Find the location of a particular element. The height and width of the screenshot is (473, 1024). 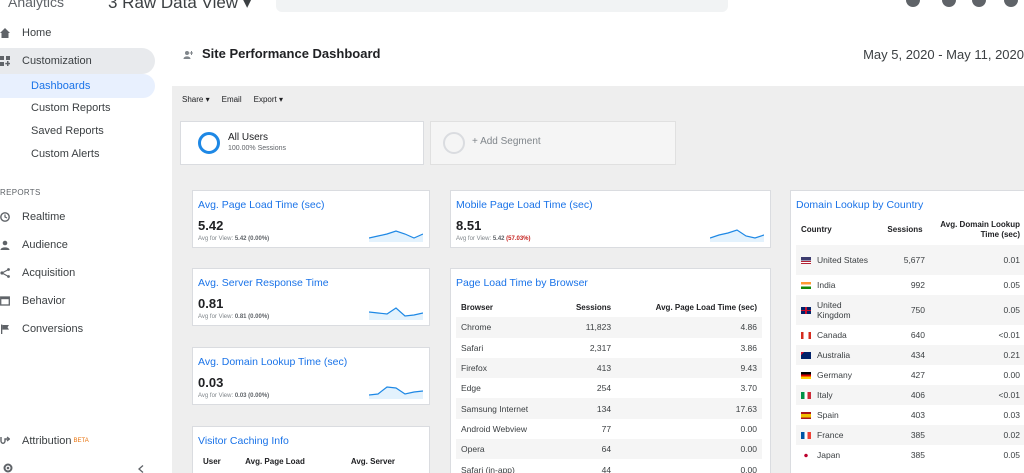

cell-sessions: 5,677 is located at coordinates (906, 260).